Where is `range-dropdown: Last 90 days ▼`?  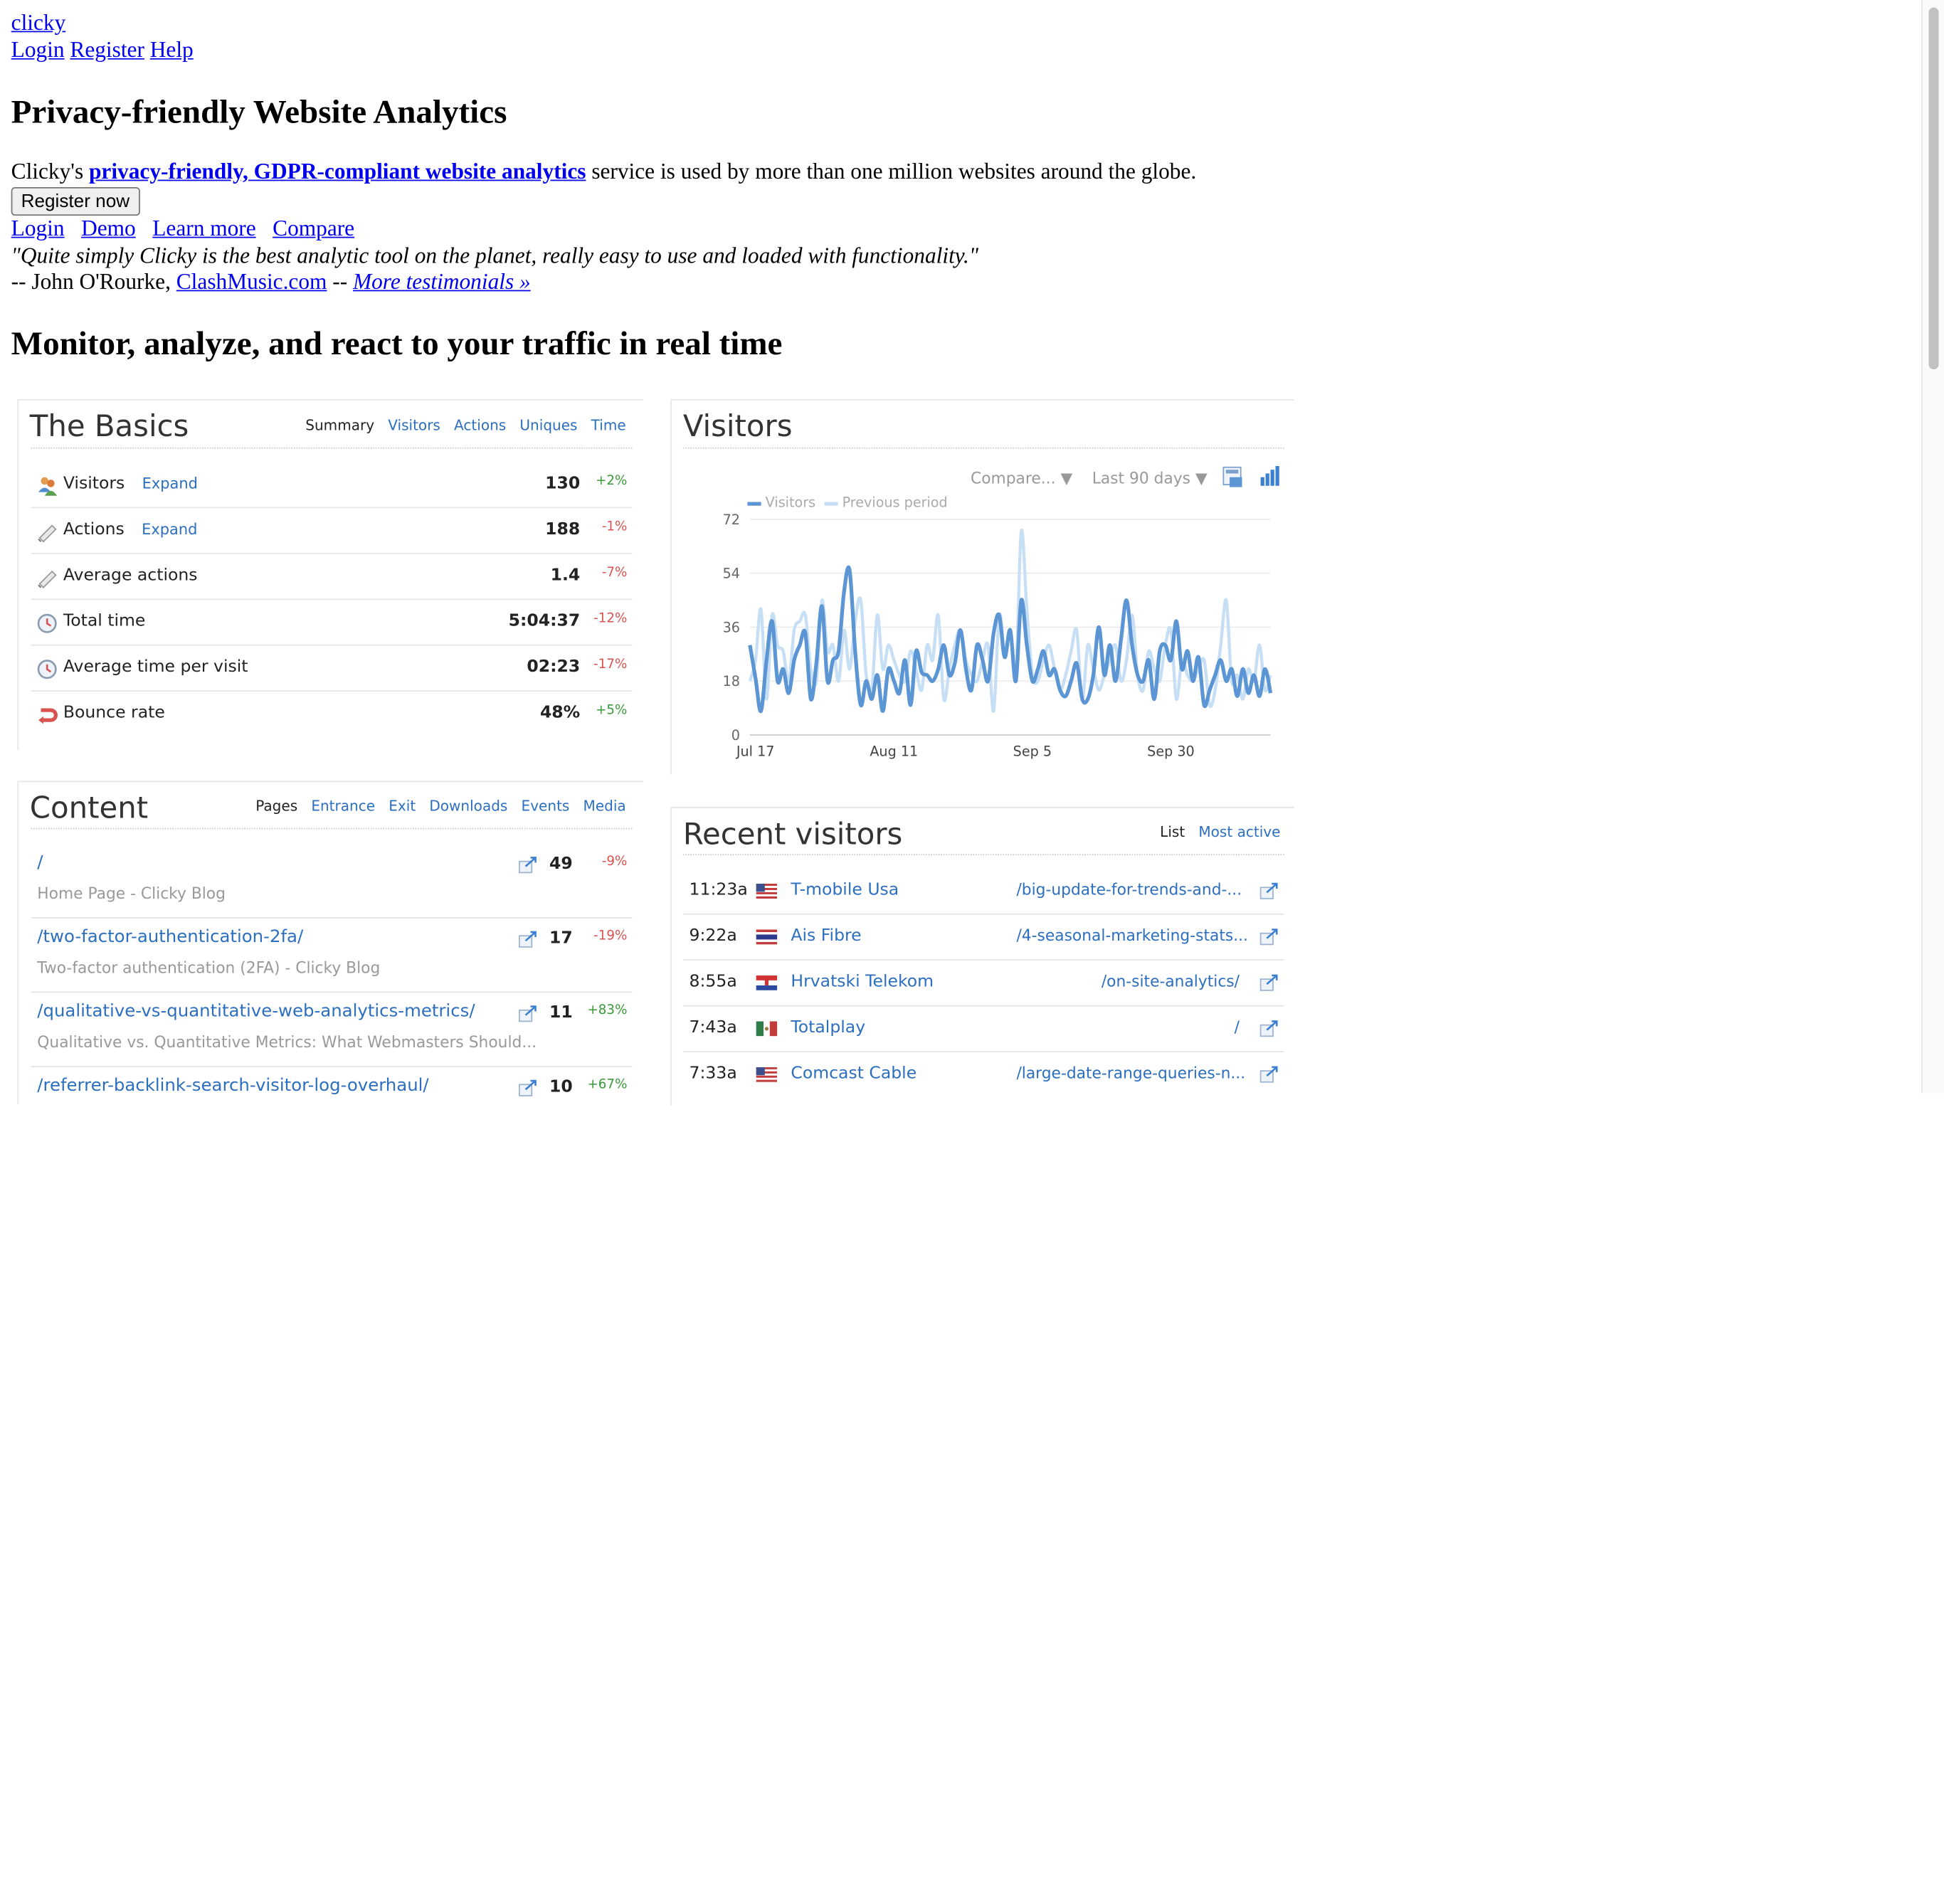
range-dropdown: Last 90 days ▼ is located at coordinates (1150, 477).